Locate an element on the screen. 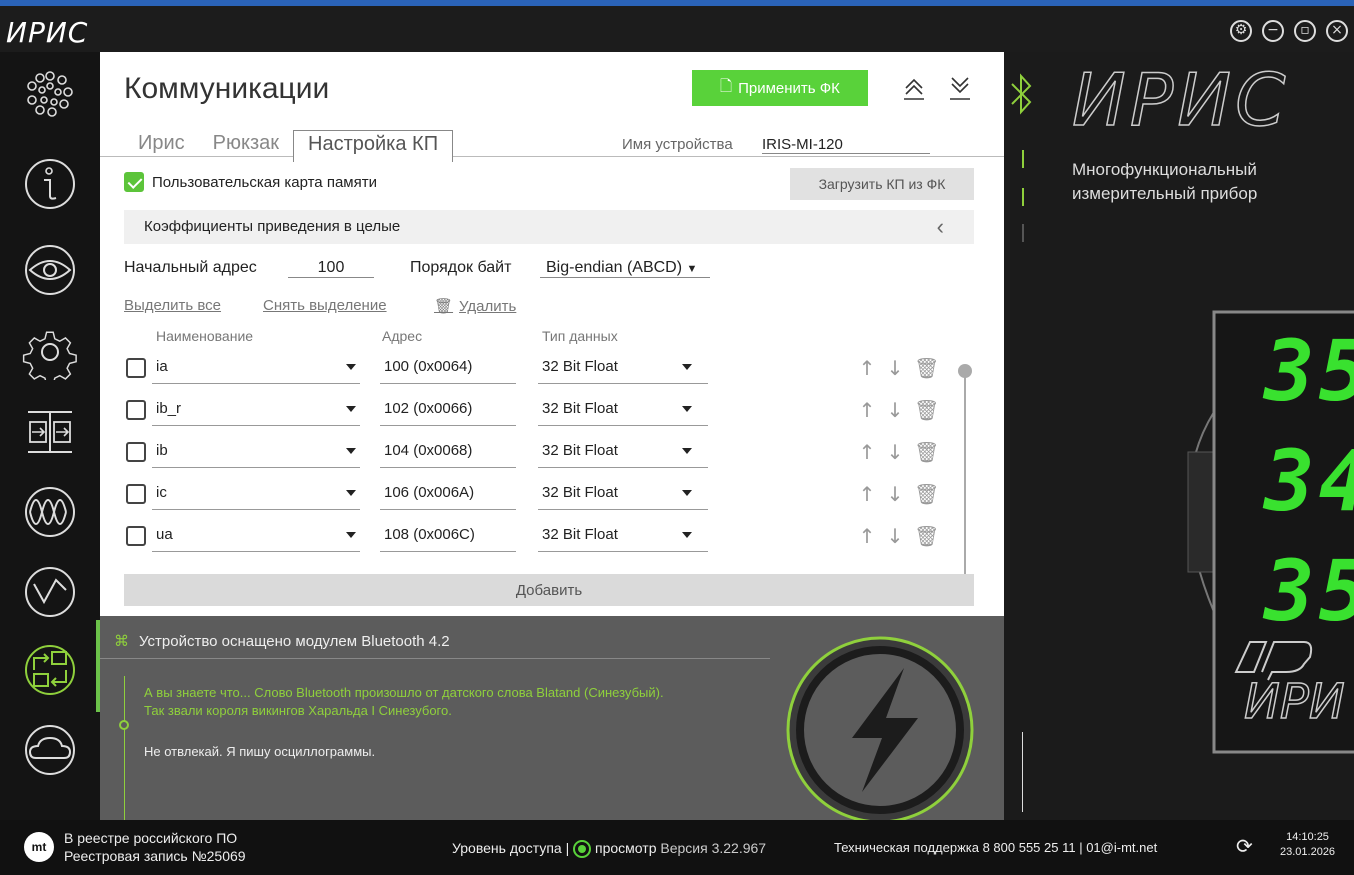 The image size is (1354, 875). dots-flower-icon is located at coordinates (50, 94).